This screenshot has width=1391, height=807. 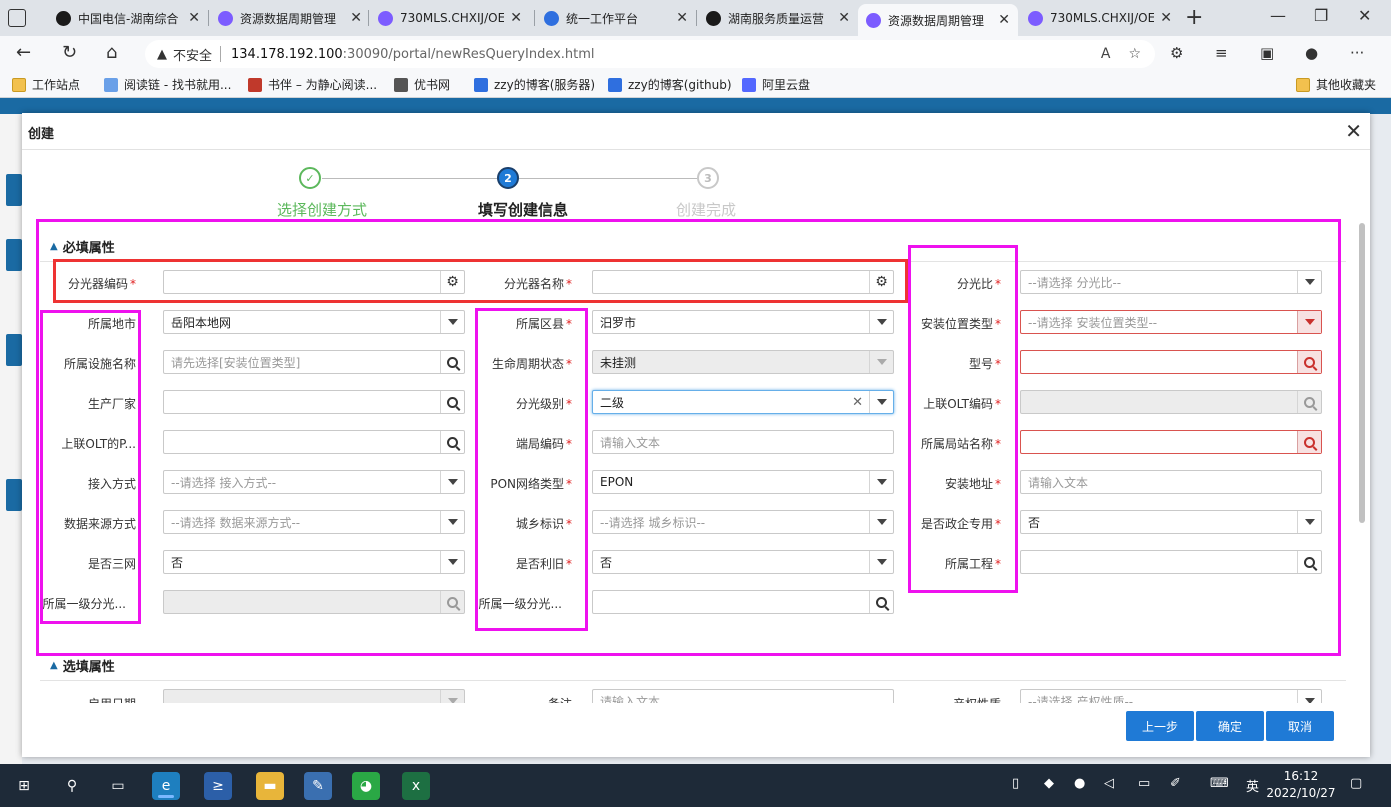 I want to click on notification-icon: ▢, so click(x=1356, y=783).